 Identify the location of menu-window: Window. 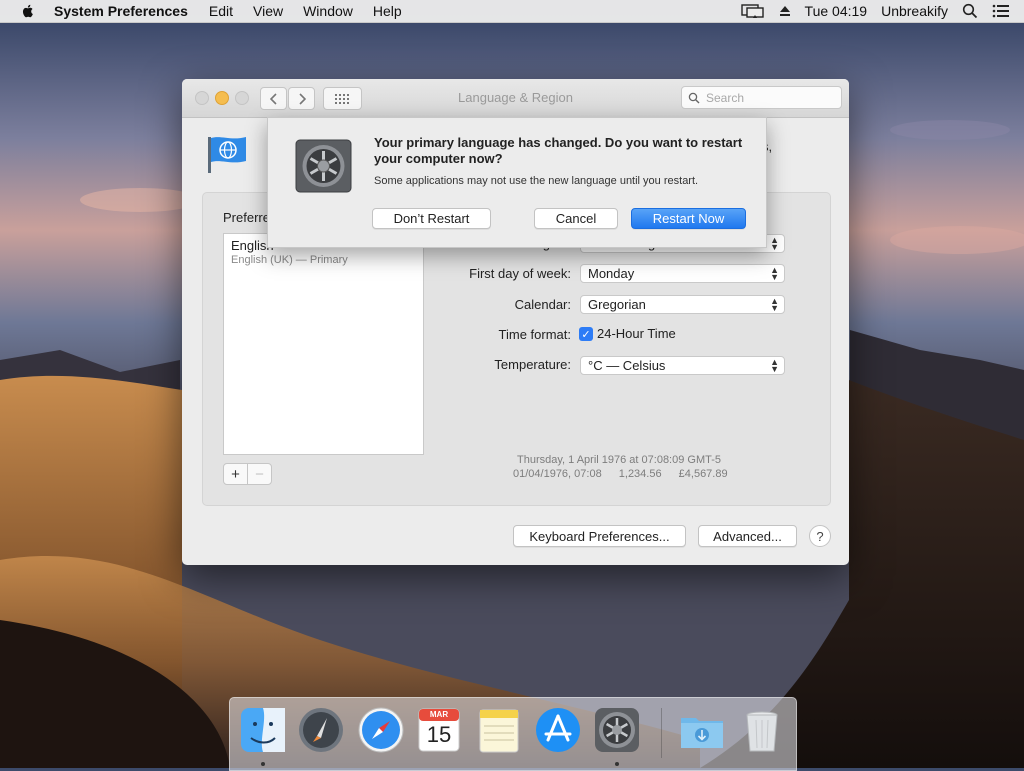
(328, 11).